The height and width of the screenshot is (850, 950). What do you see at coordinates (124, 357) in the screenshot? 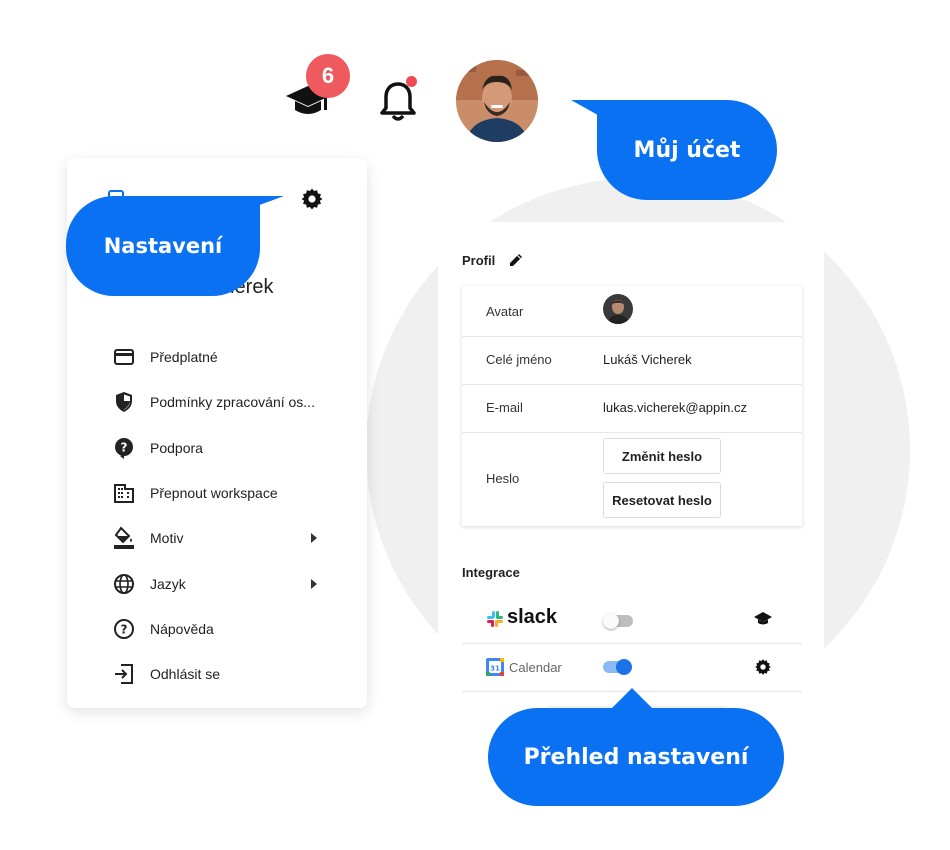
I see `credit-card-icon` at bounding box center [124, 357].